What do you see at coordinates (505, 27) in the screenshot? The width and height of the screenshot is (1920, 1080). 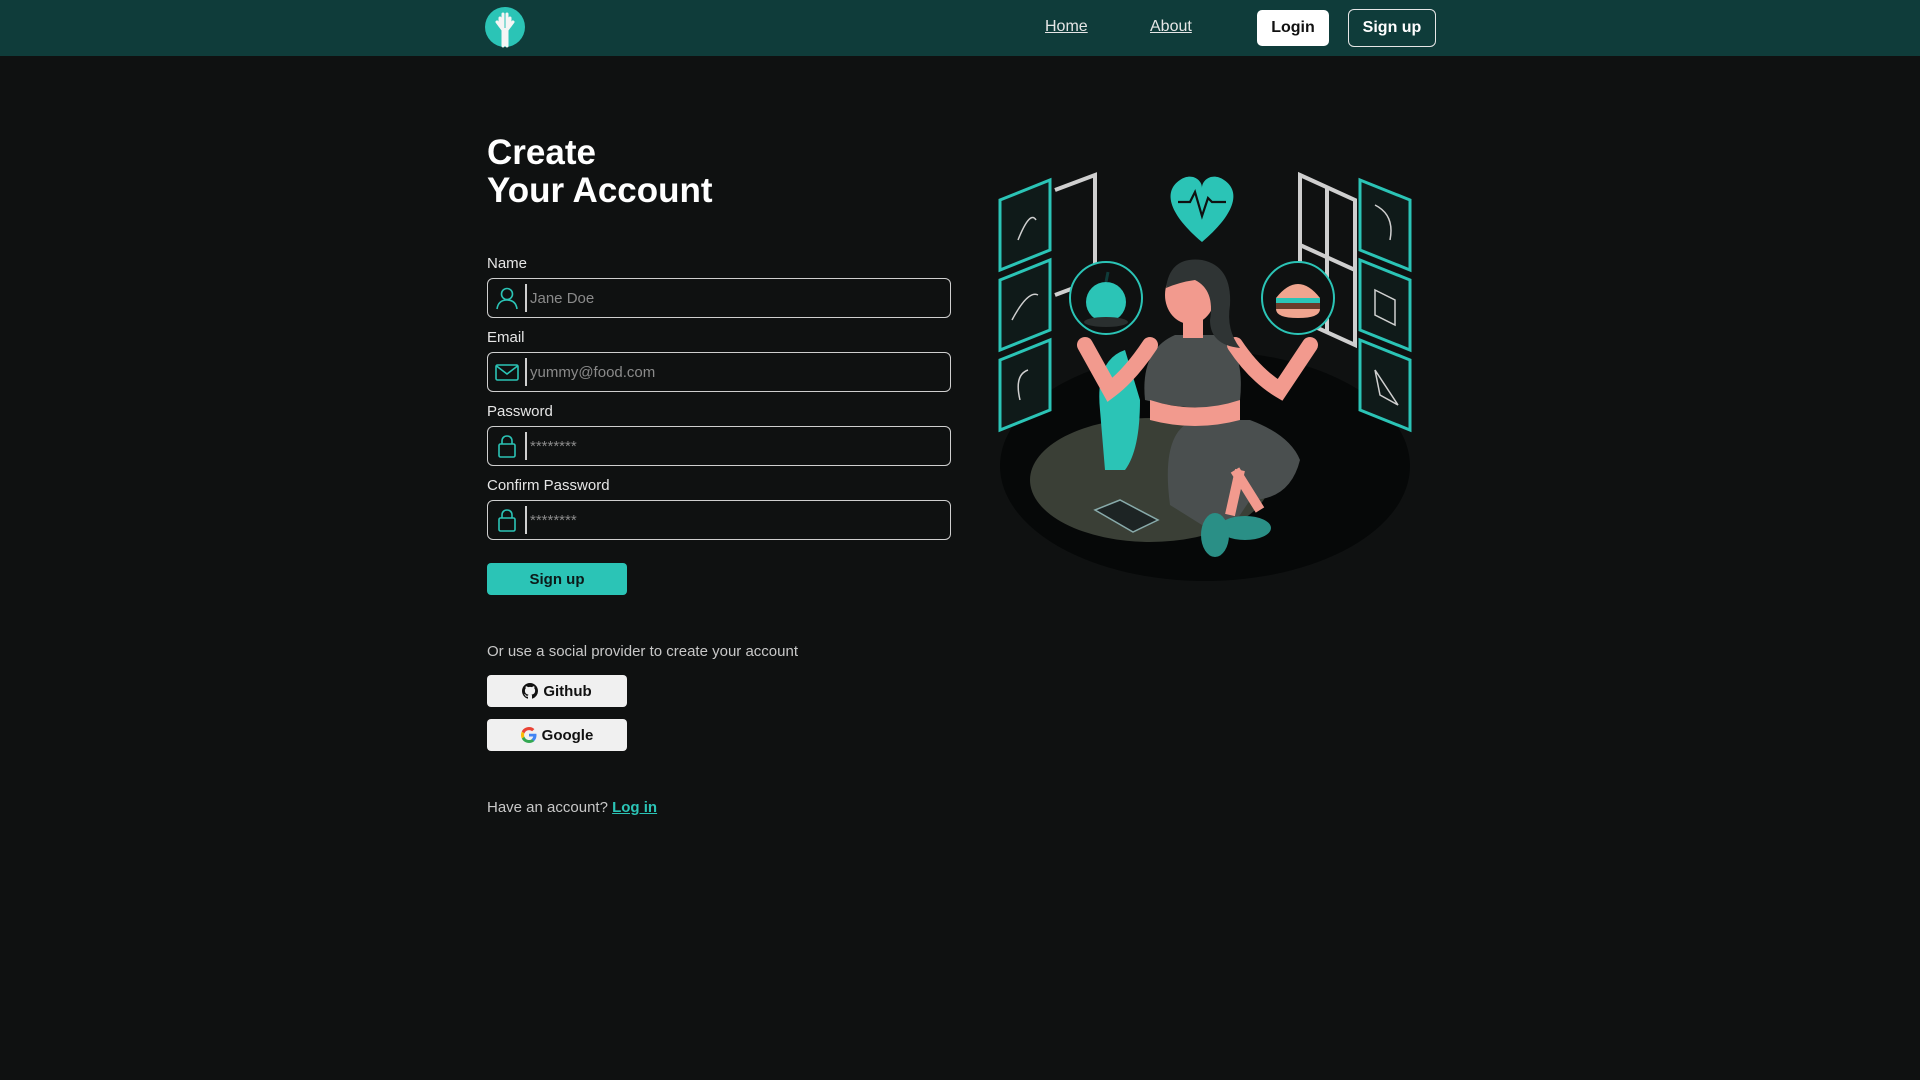 I see `tree-logo-icon` at bounding box center [505, 27].